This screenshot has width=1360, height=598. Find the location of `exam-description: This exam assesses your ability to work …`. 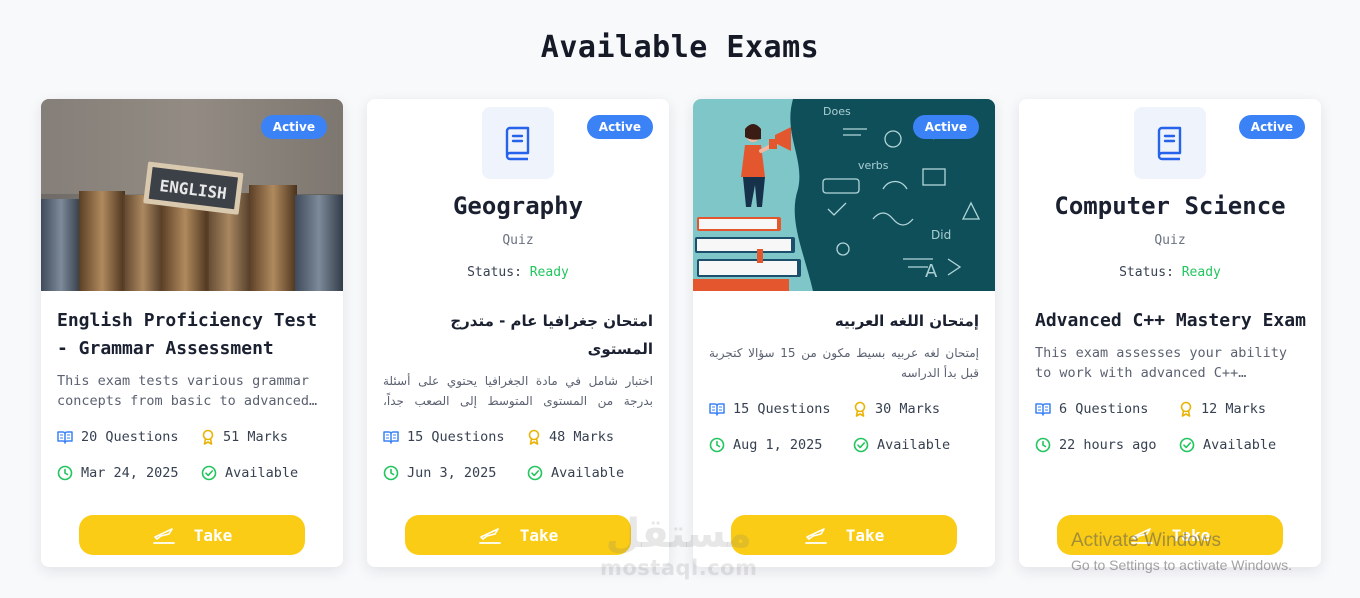

exam-description: This exam assesses your ability to work … is located at coordinates (1161, 363).